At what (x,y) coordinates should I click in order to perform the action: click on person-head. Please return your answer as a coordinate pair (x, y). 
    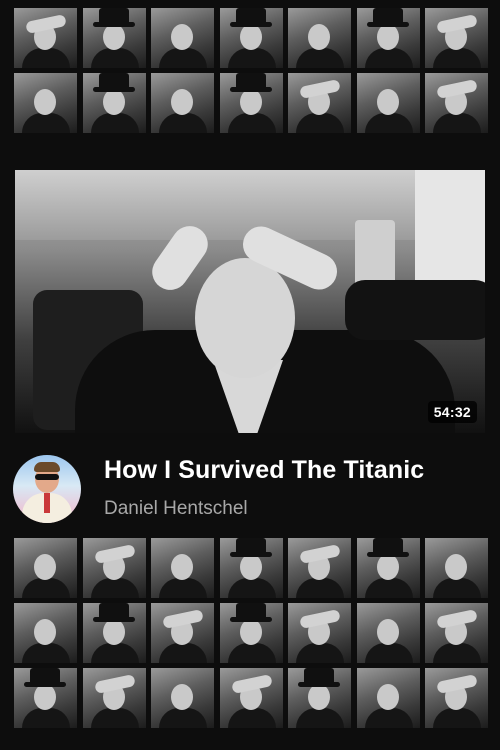
    Looking at the image, I should click on (245, 318).